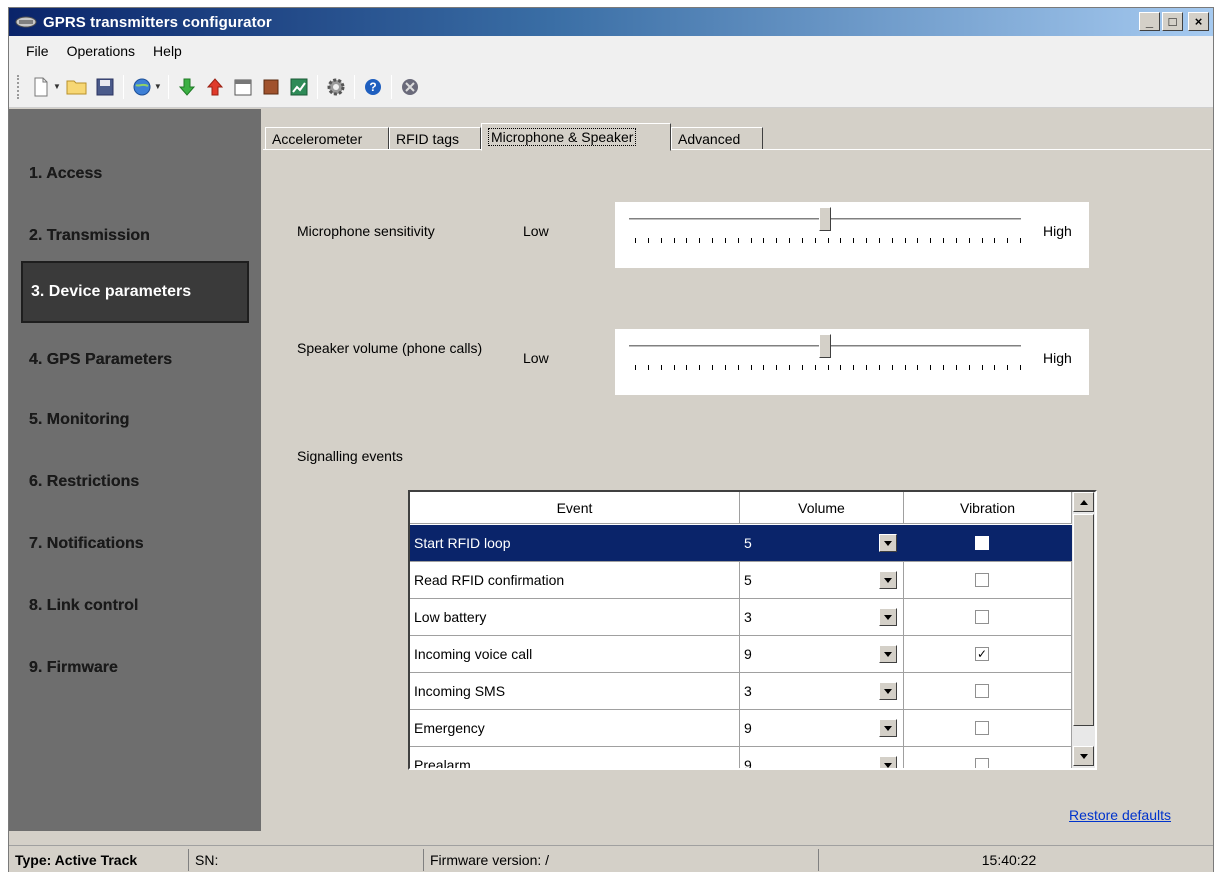 The height and width of the screenshot is (872, 1222). Describe the element at coordinates (575, 728) in the screenshot. I see `event-cell: Emergency` at that location.